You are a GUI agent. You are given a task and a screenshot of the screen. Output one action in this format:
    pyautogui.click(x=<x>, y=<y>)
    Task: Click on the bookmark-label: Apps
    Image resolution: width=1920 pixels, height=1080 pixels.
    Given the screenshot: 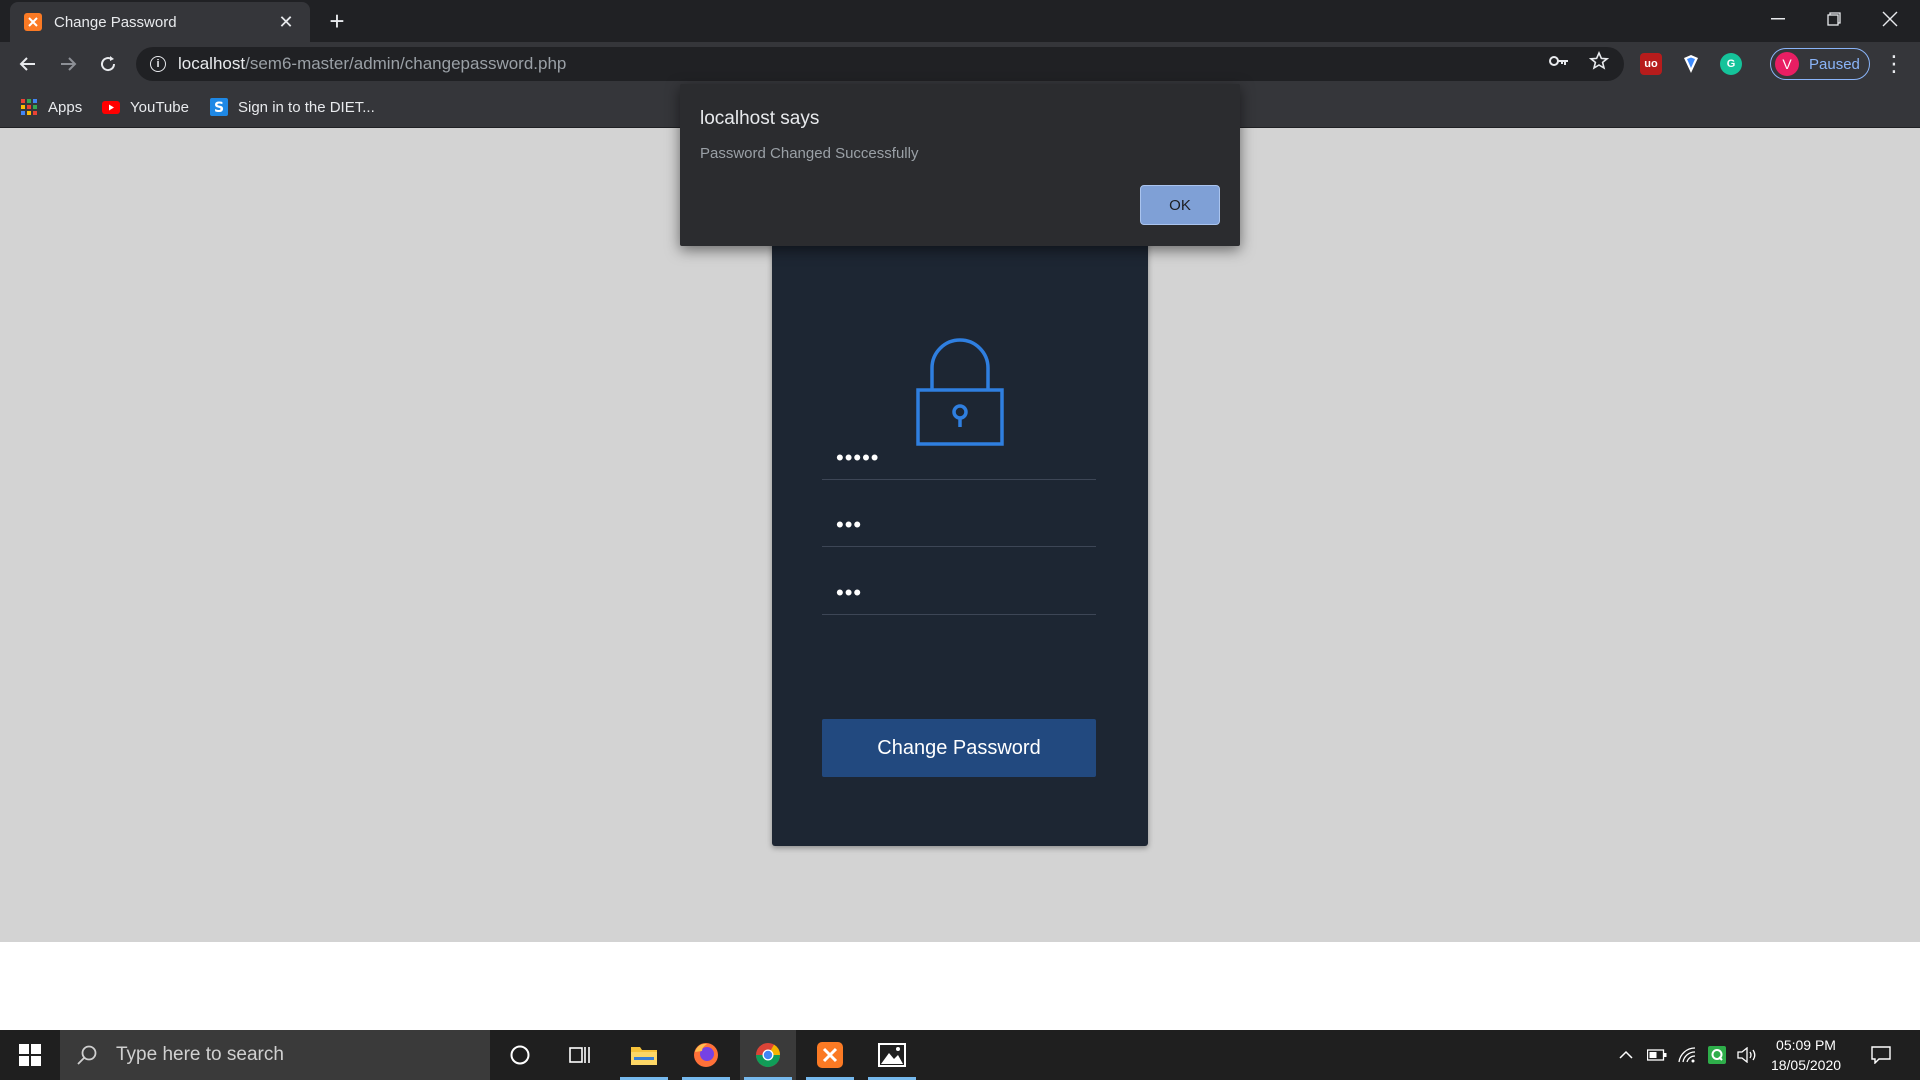 What is the action you would take?
    pyautogui.click(x=65, y=107)
    